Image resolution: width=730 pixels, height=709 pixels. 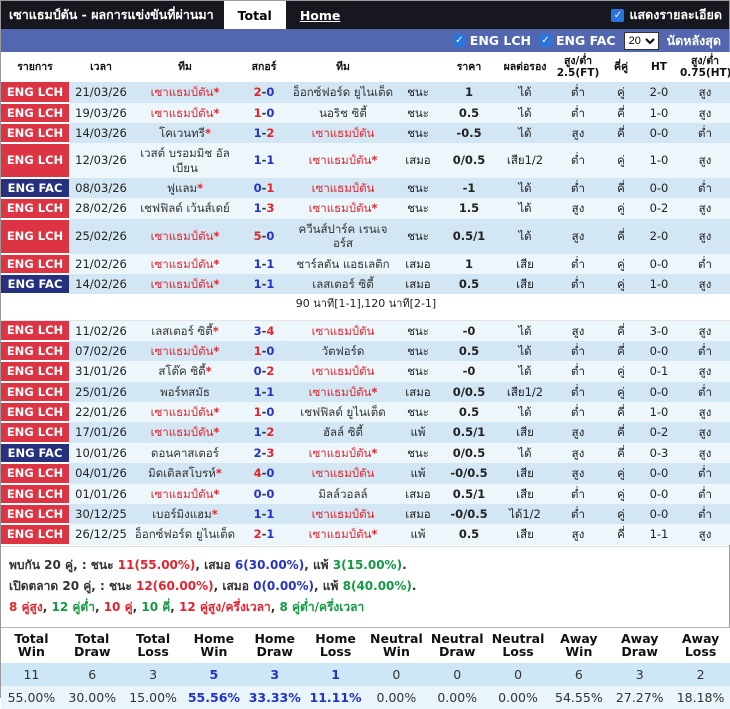 What do you see at coordinates (469, 391) in the screenshot?
I see `handicap-odds: 0/0.5` at bounding box center [469, 391].